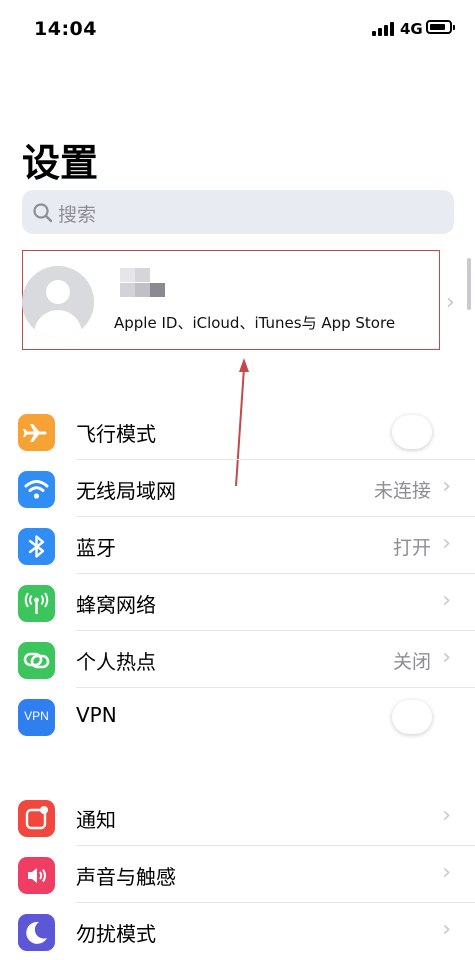  Describe the element at coordinates (411, 29) in the screenshot. I see `network-type: 4G` at that location.